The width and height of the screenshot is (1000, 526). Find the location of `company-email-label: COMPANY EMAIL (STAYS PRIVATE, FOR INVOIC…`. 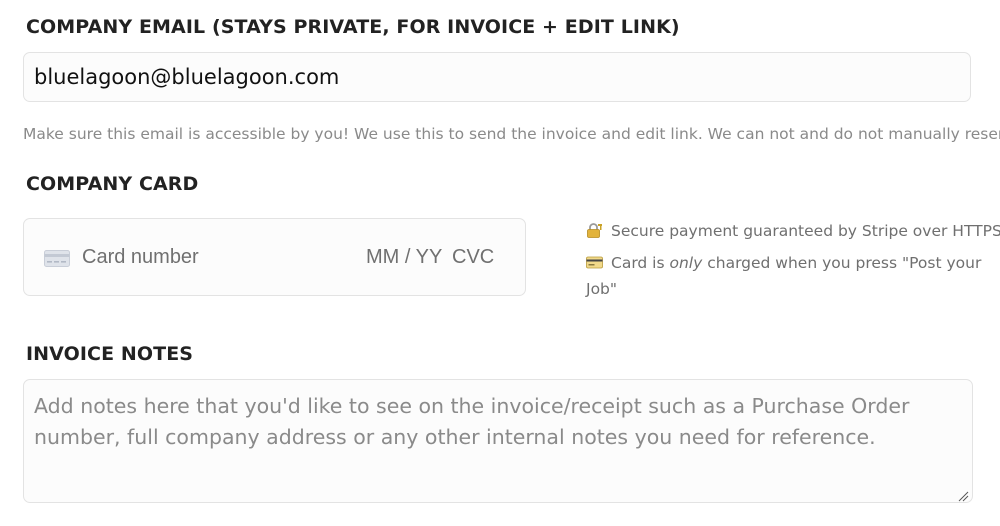

company-email-label: COMPANY EMAIL (STAYS PRIVATE, FOR INVOIC… is located at coordinates (353, 27).